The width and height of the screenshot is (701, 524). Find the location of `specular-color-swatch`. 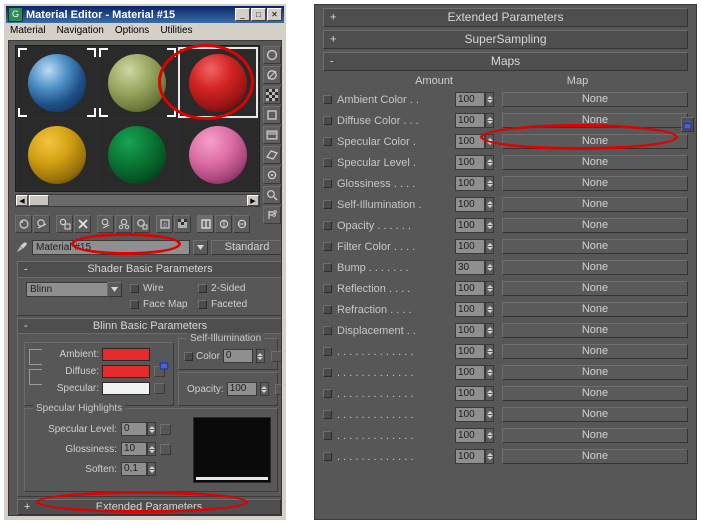

specular-color-swatch is located at coordinates (126, 388).